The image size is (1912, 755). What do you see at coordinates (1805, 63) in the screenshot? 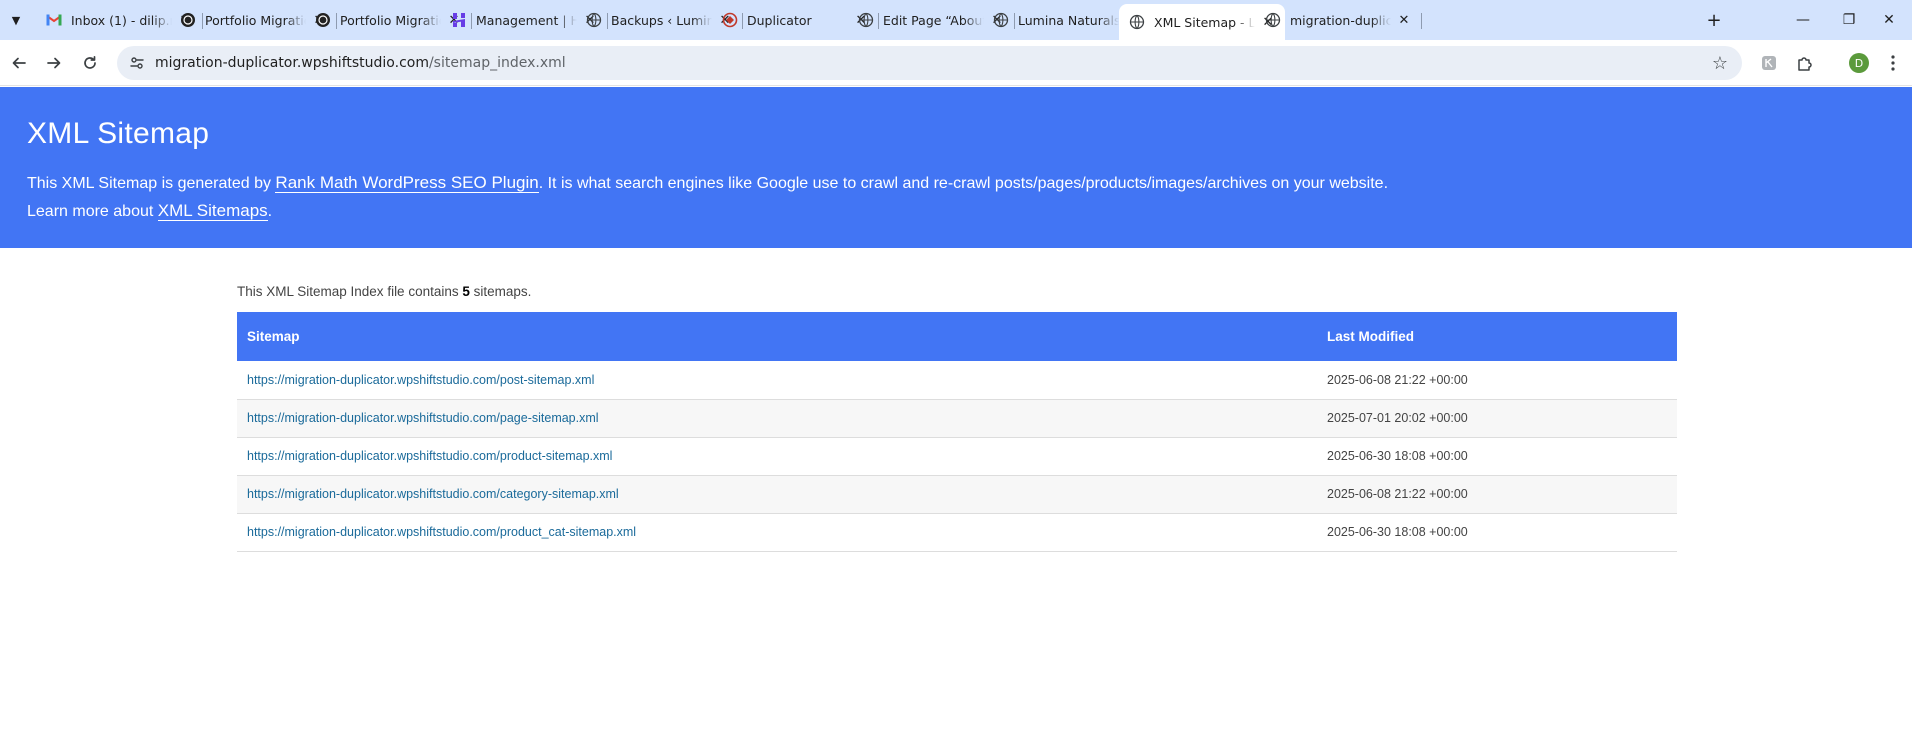
I see `extensions-puzzle-icon` at bounding box center [1805, 63].